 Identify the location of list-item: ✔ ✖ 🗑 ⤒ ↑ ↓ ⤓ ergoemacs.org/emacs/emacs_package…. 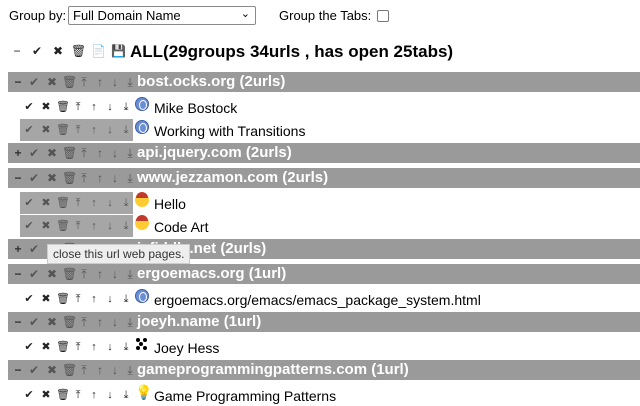
(330, 299).